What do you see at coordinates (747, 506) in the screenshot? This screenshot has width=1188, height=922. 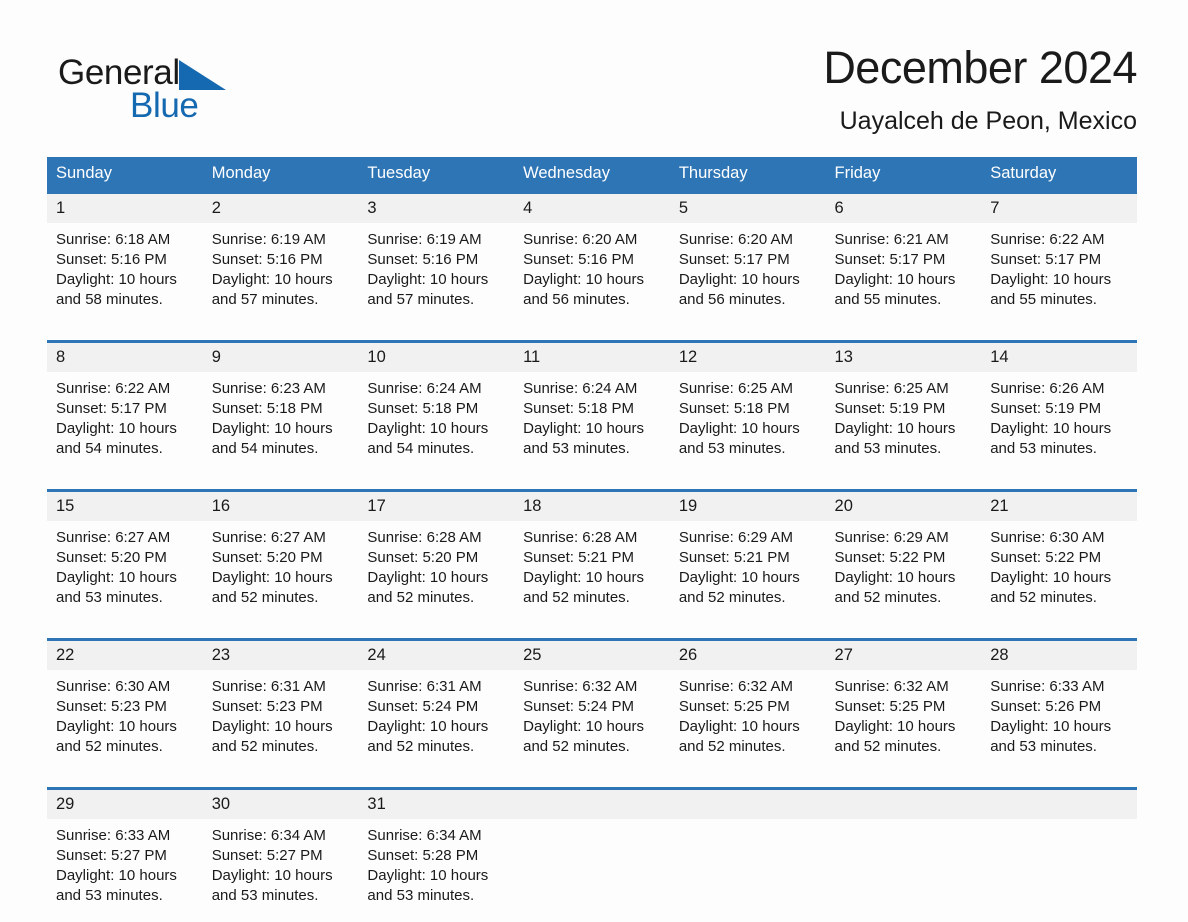 I see `day-number-19: 19` at bounding box center [747, 506].